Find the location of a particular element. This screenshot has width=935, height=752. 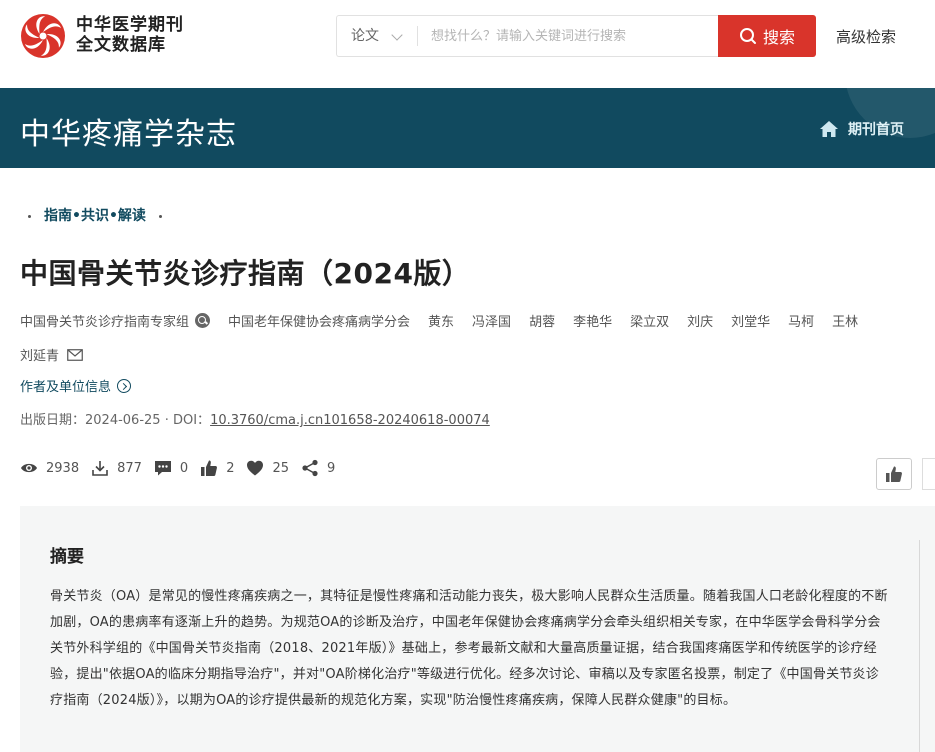

site-logo-text: 中华医学期刊 全文数据库 is located at coordinates (130, 35).